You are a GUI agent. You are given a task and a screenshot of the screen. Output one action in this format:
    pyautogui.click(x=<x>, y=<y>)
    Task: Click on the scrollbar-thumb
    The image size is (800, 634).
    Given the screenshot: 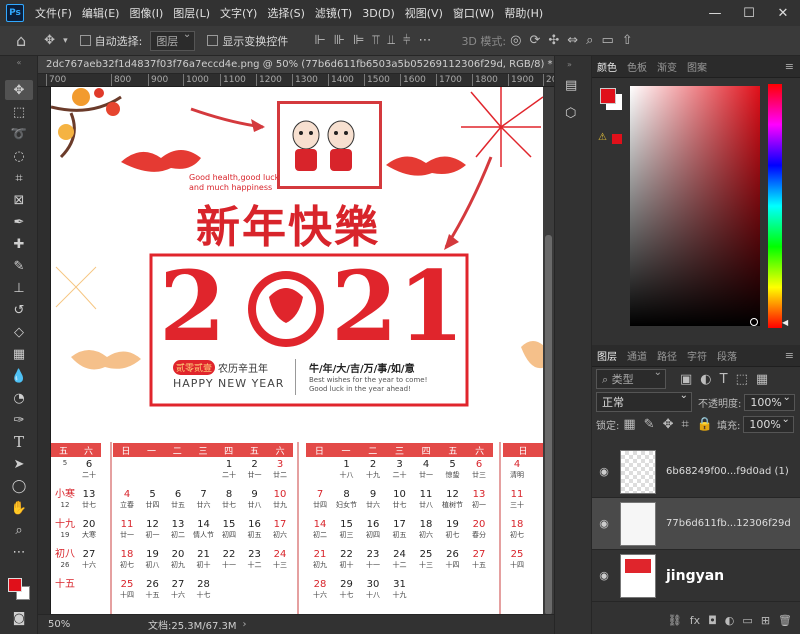 What is the action you would take?
    pyautogui.click(x=548, y=425)
    